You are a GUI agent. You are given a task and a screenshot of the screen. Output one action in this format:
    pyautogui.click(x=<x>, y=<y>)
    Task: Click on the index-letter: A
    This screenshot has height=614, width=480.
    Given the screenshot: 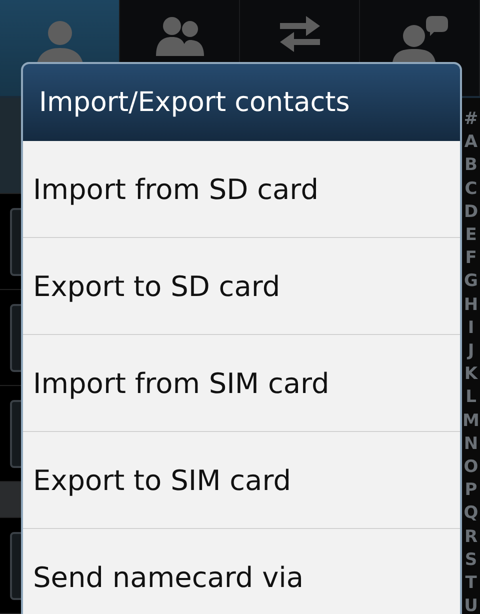 What is the action you would take?
    pyautogui.click(x=471, y=142)
    